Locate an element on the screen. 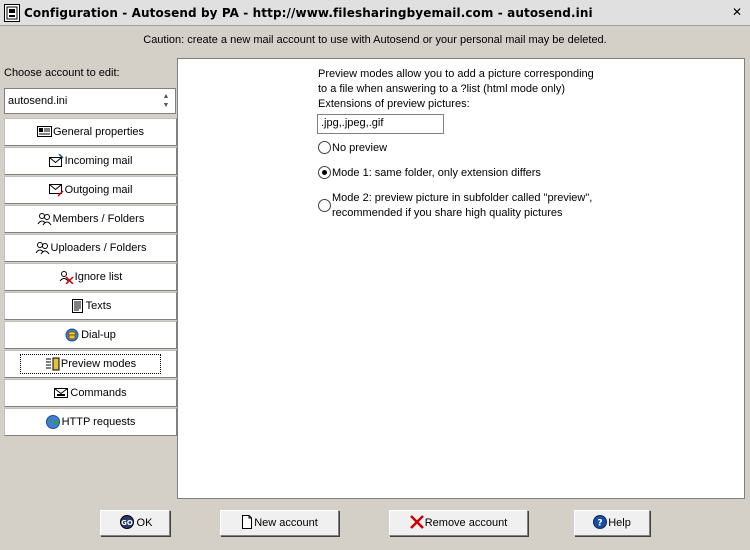  remove-x-icon is located at coordinates (416, 523).